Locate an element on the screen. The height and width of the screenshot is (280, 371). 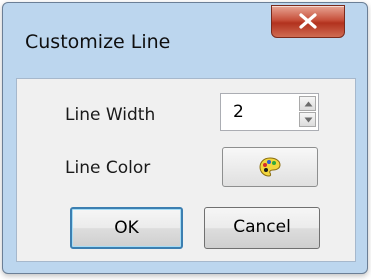
line-color-button is located at coordinates (270, 167).